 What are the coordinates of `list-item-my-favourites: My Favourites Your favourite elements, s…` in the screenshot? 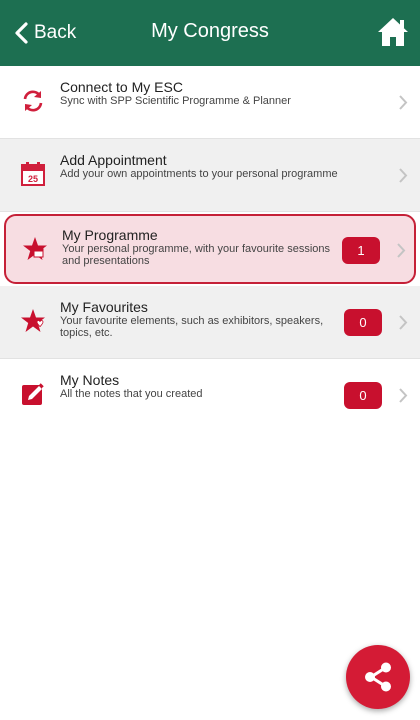 It's located at (210, 322).